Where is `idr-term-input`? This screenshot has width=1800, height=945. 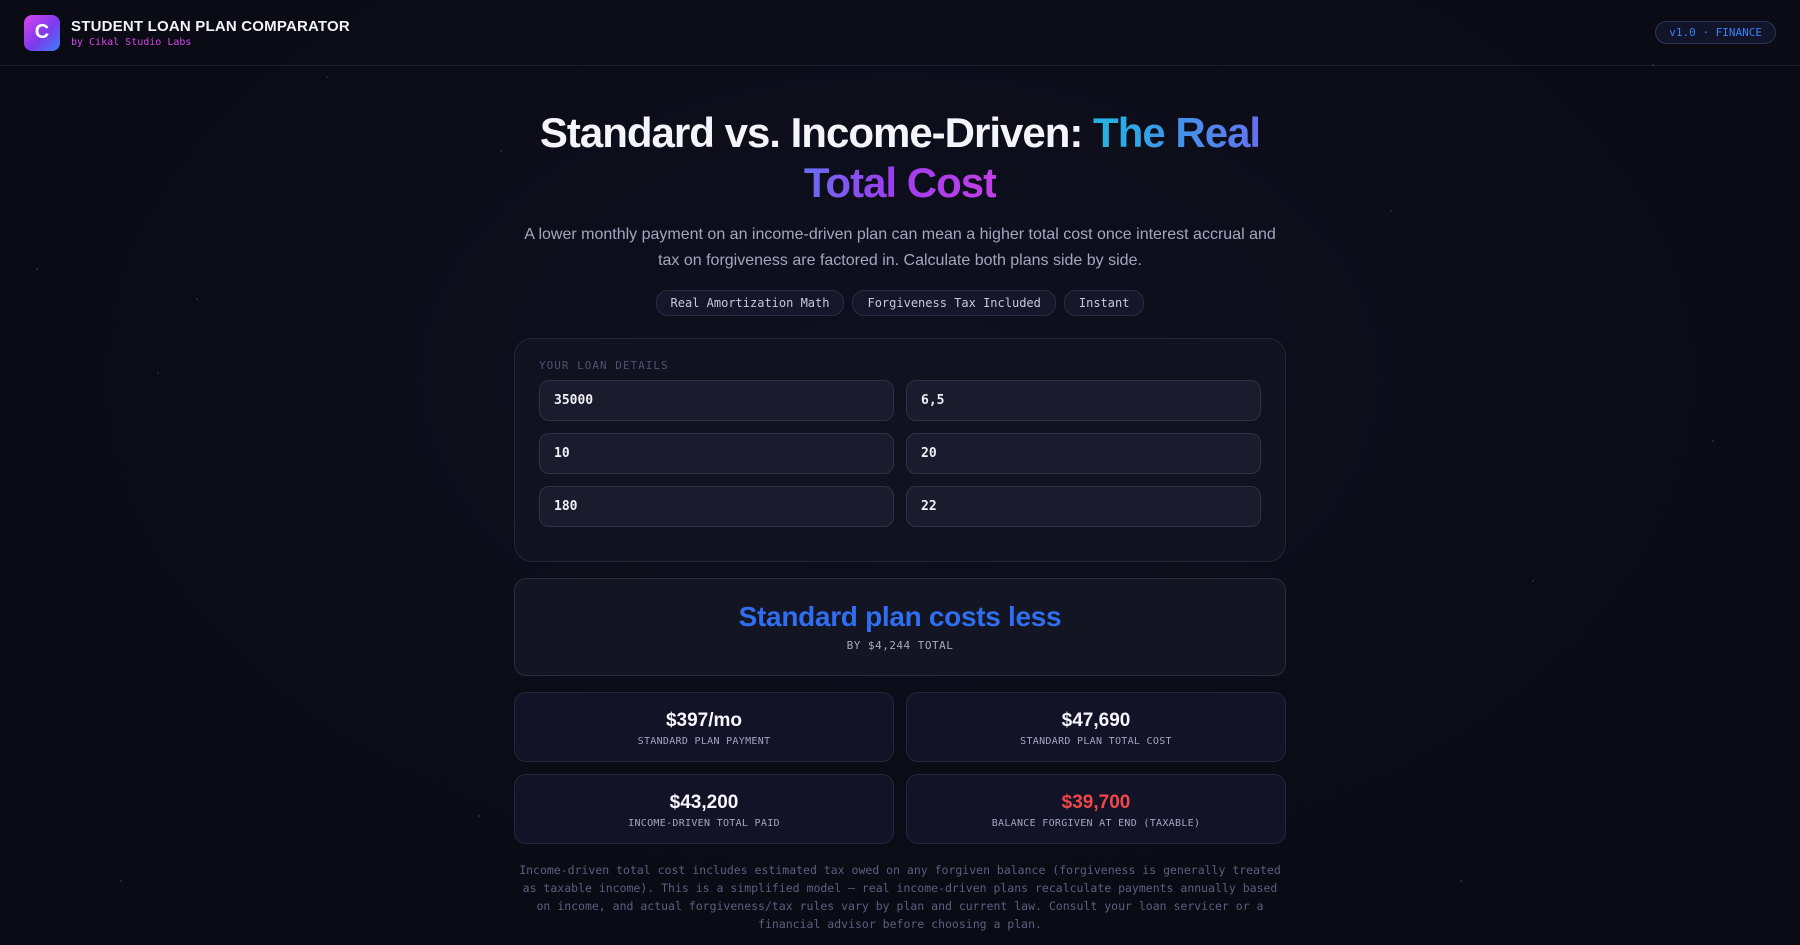 idr-term-input is located at coordinates (1083, 453).